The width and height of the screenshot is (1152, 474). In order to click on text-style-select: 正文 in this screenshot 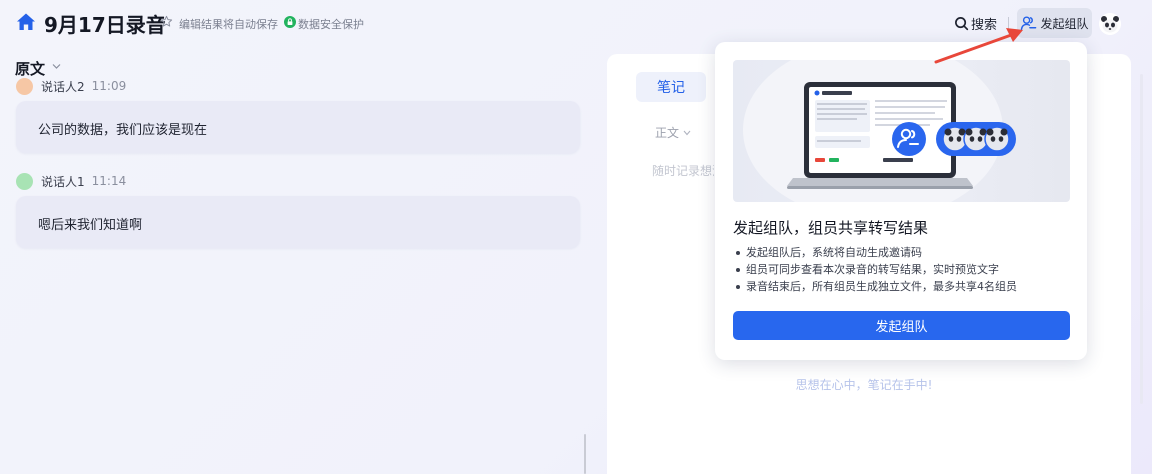, I will do `click(673, 132)`.